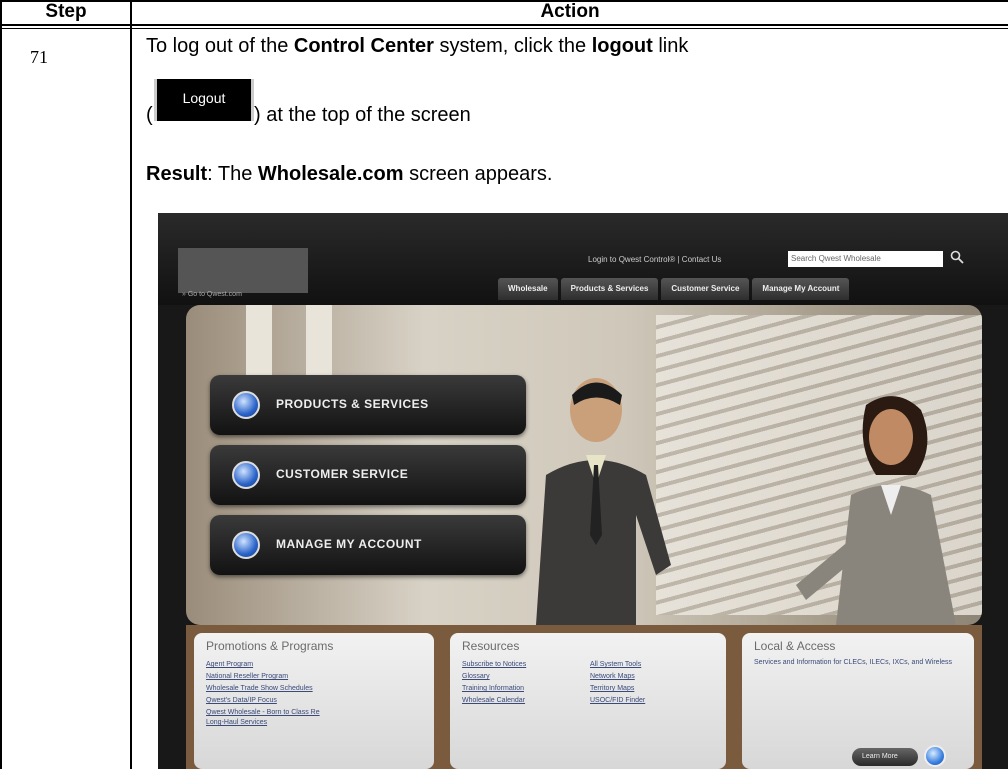  Describe the element at coordinates (801, 289) in the screenshot. I see `tab-manage-my-account: Manage My Account` at that location.